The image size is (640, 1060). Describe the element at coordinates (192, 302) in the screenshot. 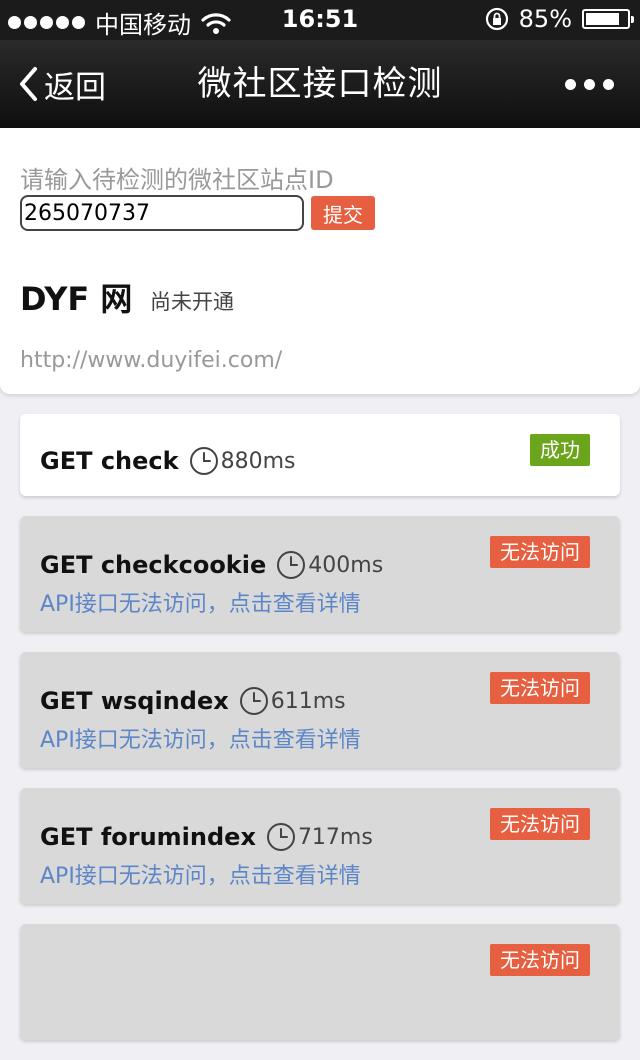

I see `site-status: 尚未开通` at that location.